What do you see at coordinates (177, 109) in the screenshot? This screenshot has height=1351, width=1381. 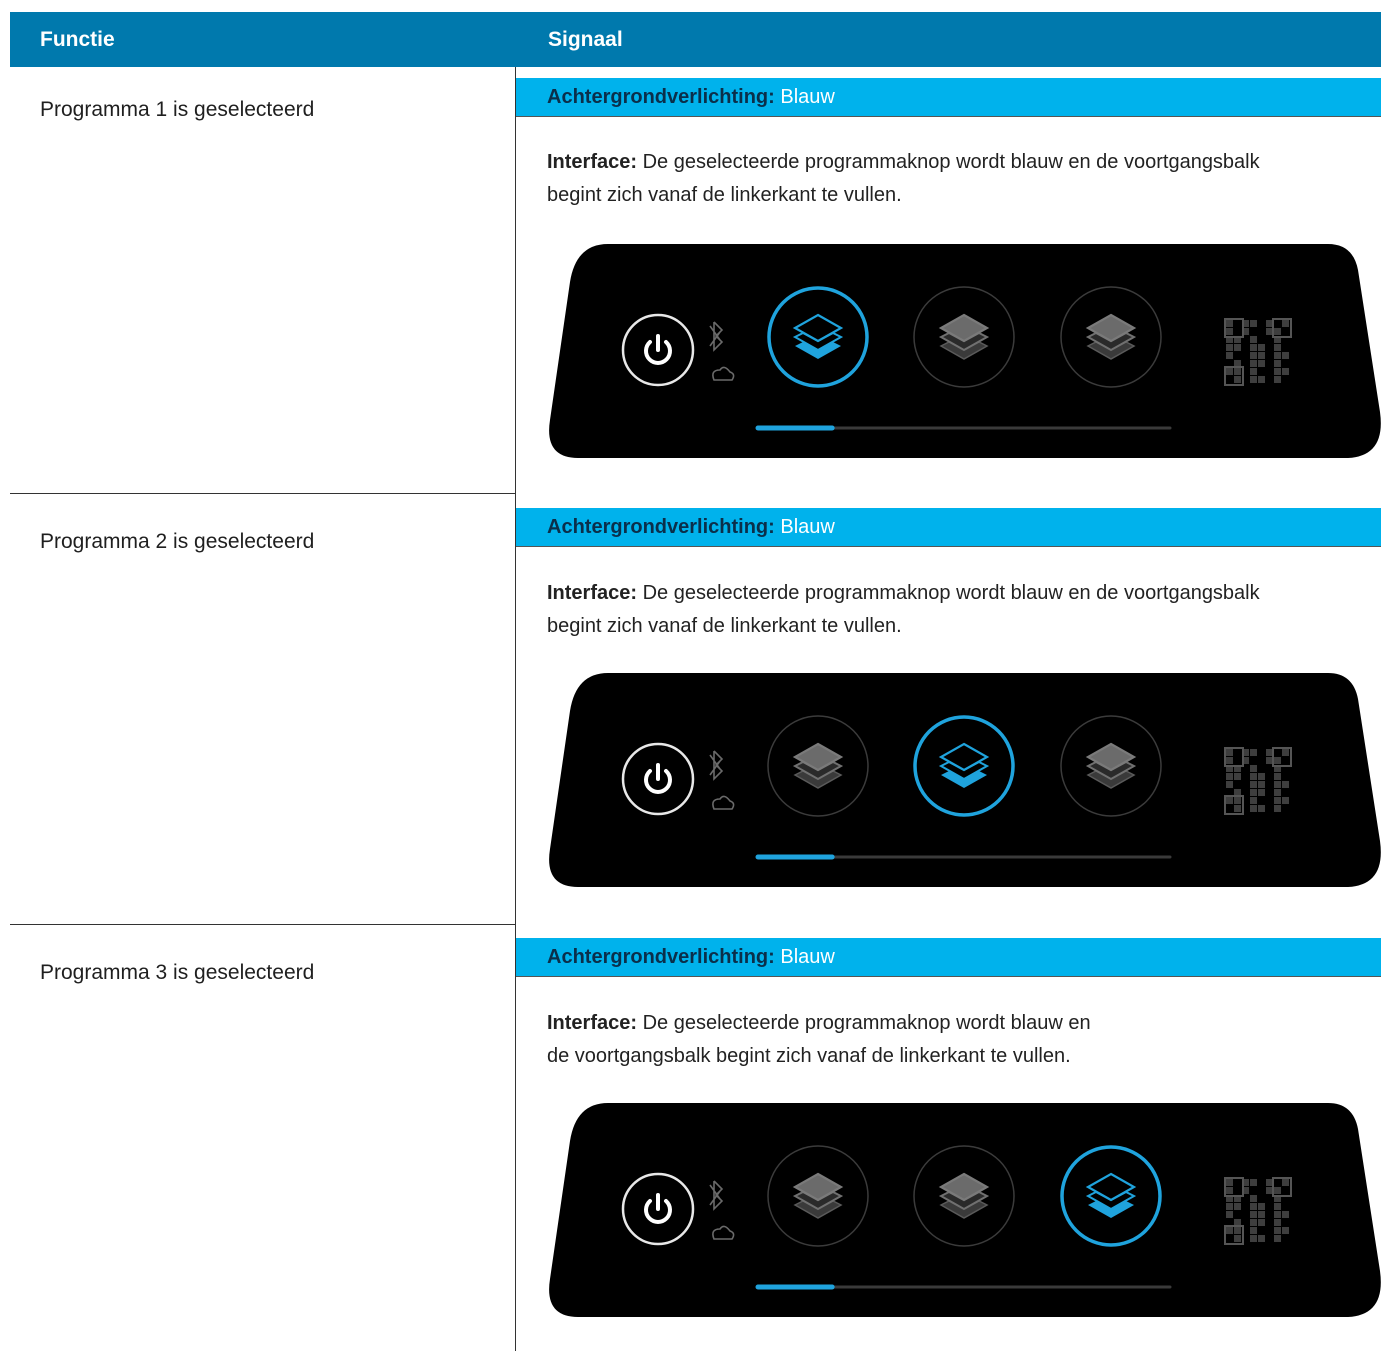 I see `row-function-label: Programma 1 is geselecteerd` at bounding box center [177, 109].